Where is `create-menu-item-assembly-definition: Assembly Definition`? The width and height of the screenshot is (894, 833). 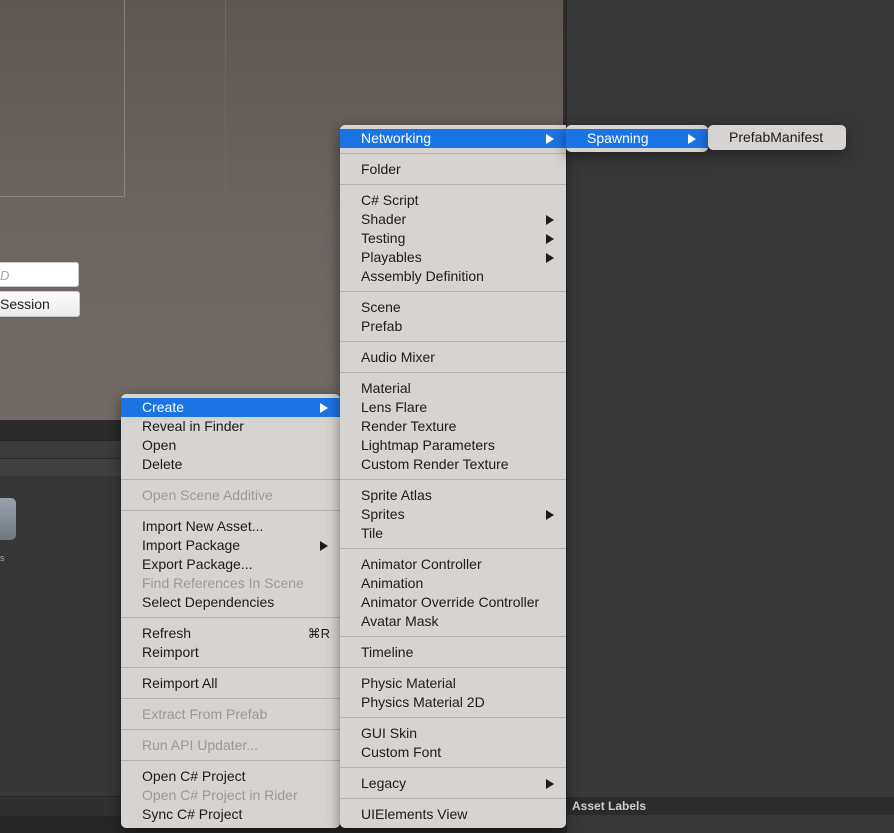
create-menu-item-assembly-definition: Assembly Definition is located at coordinates (453, 276).